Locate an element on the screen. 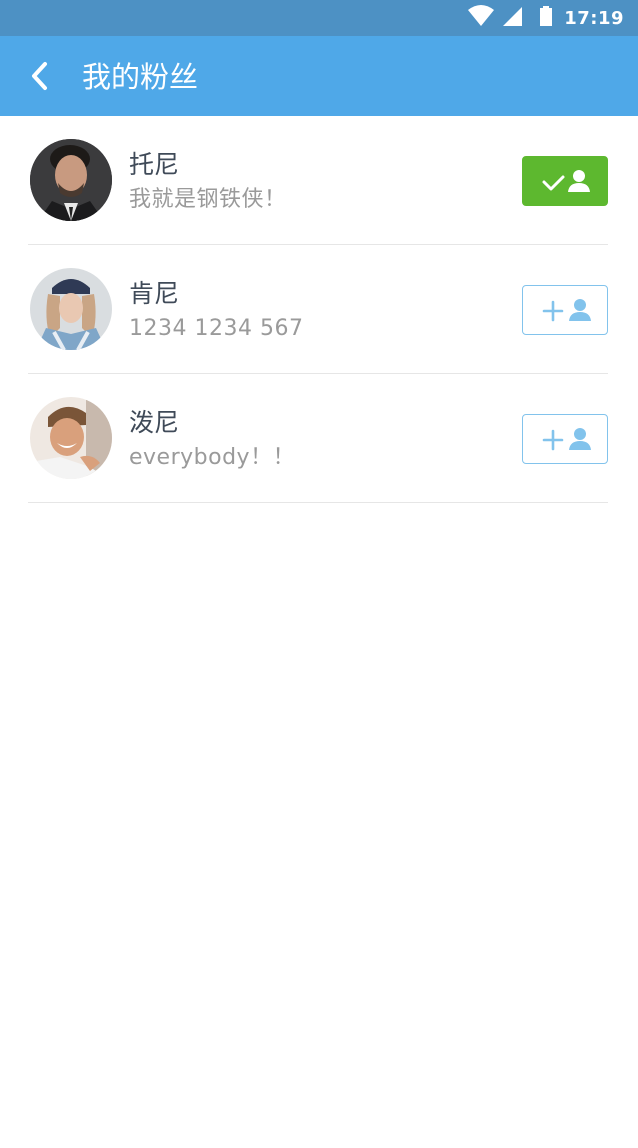 This screenshot has height=1148, width=638. list-item: 泼尼 everybody！！ is located at coordinates (319, 438).